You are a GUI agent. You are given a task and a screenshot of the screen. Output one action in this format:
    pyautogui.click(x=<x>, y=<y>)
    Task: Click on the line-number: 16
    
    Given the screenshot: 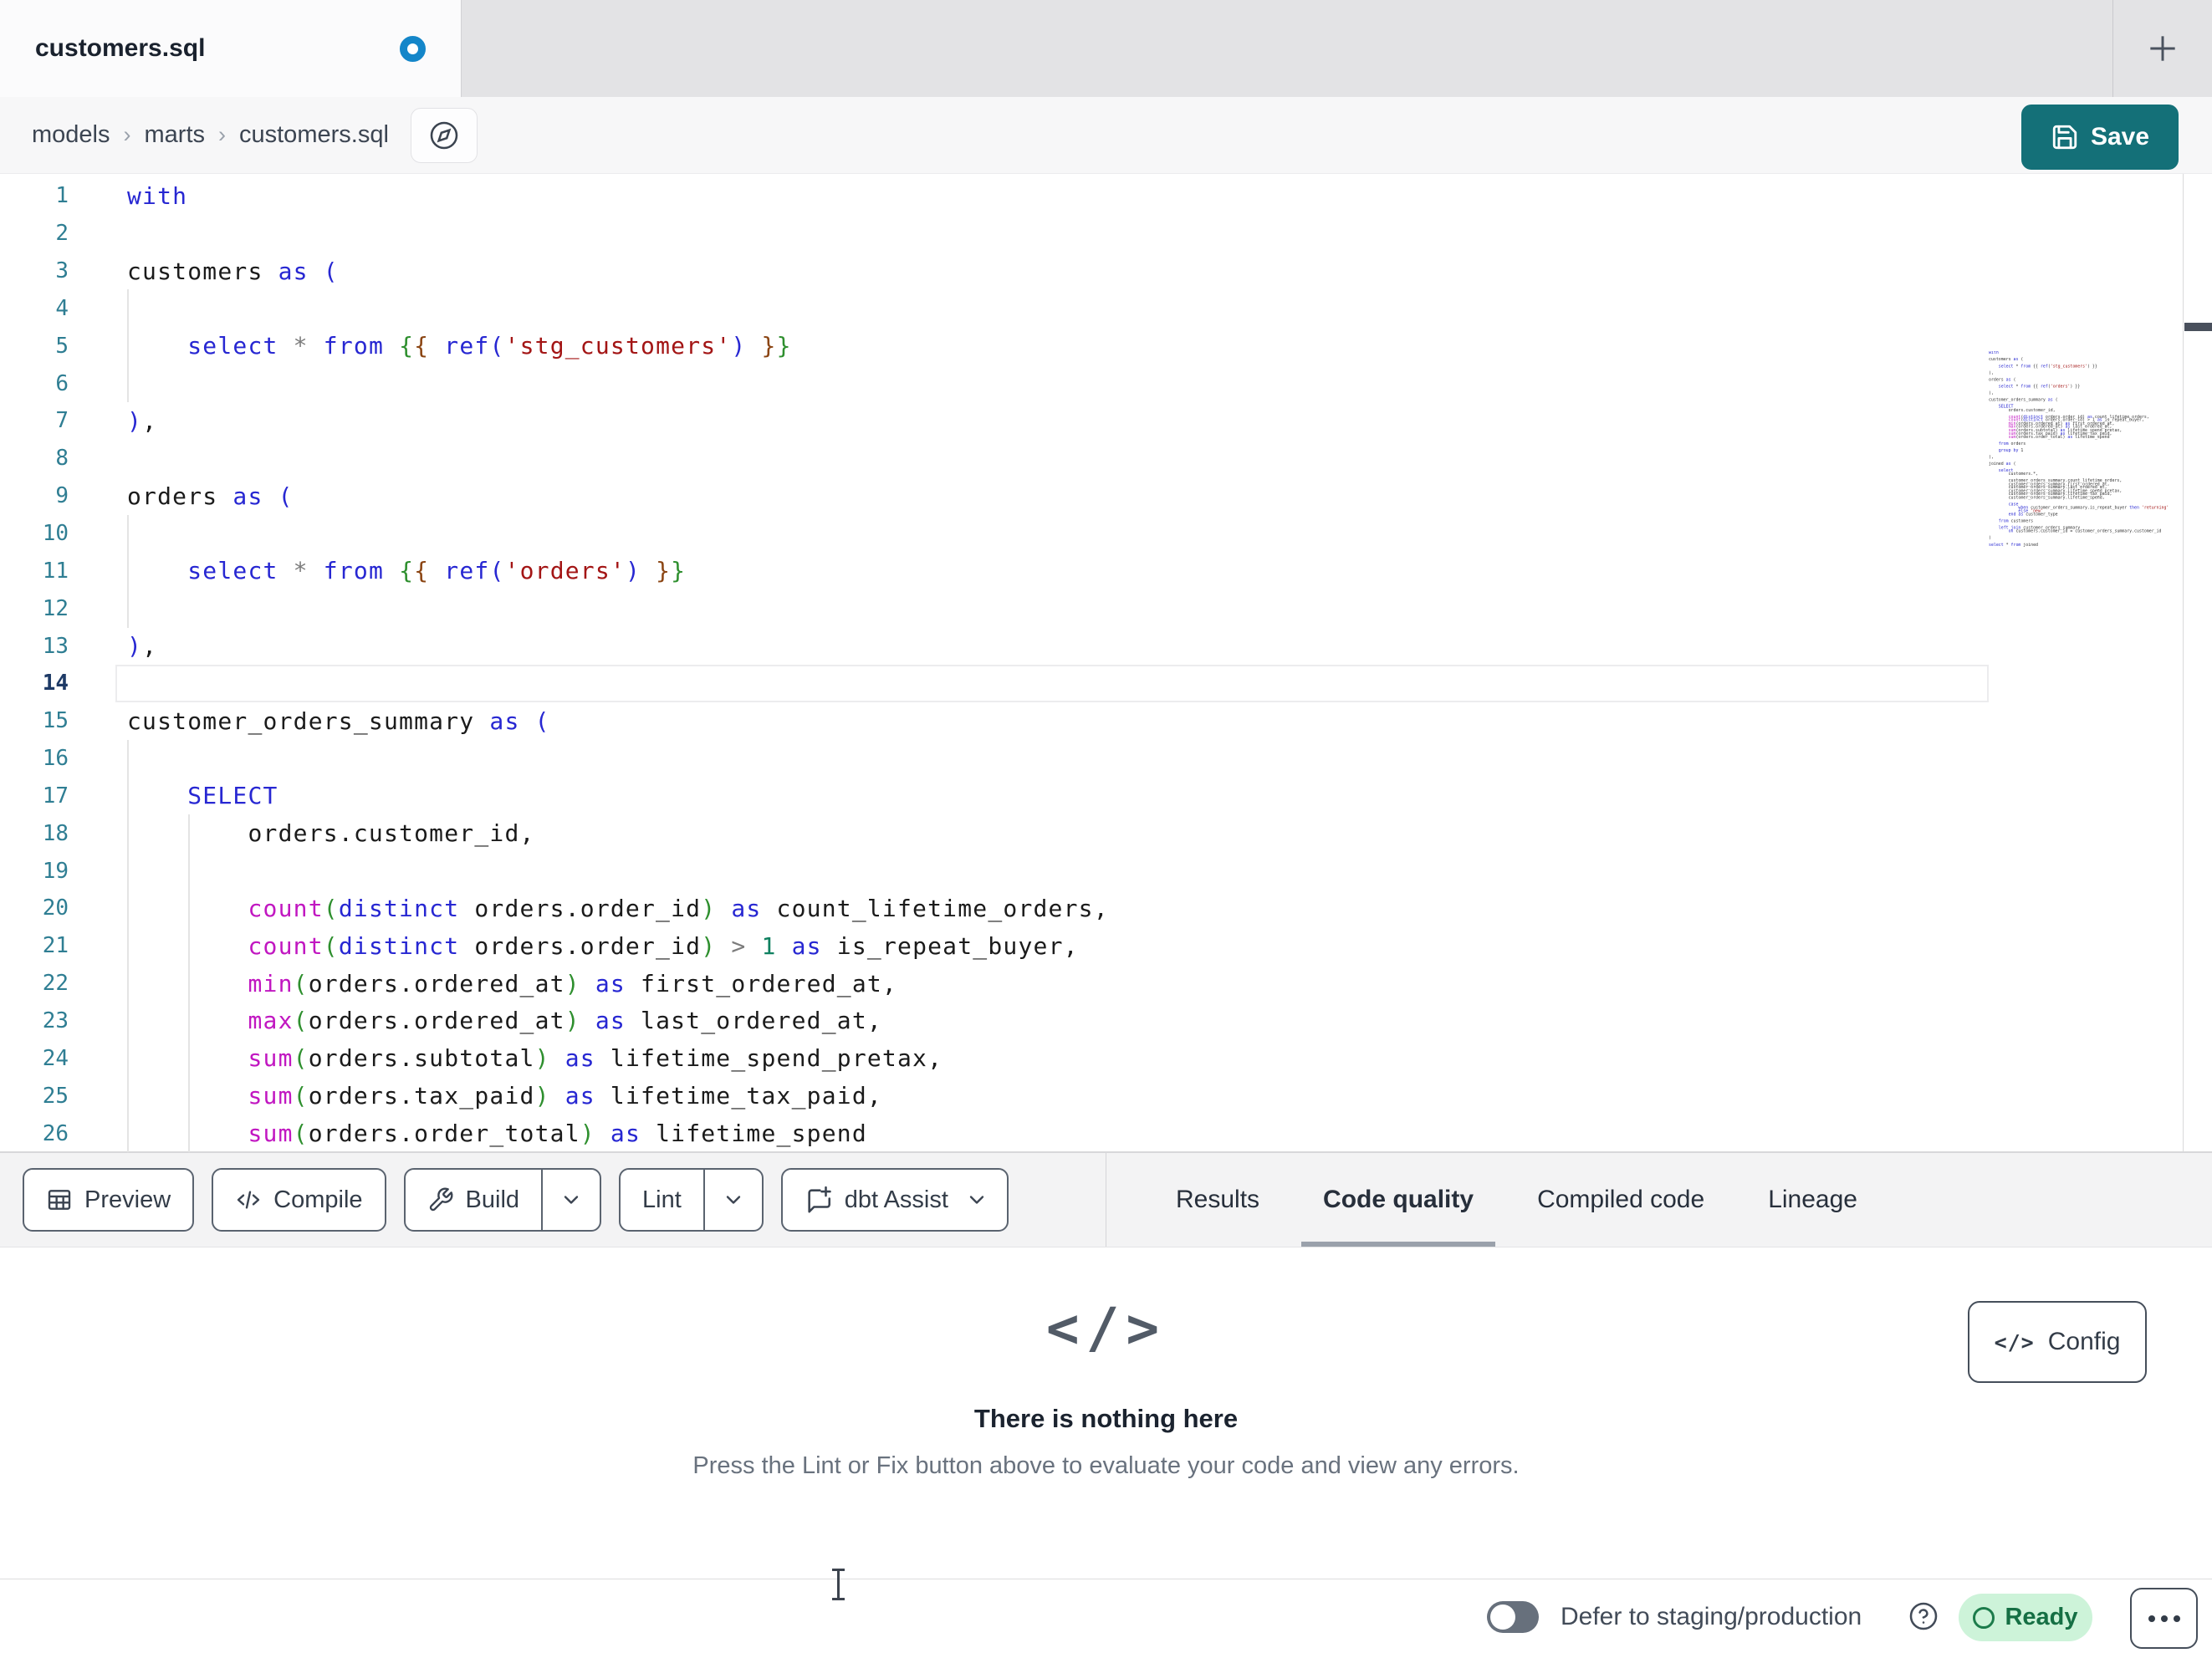 What is the action you would take?
    pyautogui.click(x=56, y=759)
    